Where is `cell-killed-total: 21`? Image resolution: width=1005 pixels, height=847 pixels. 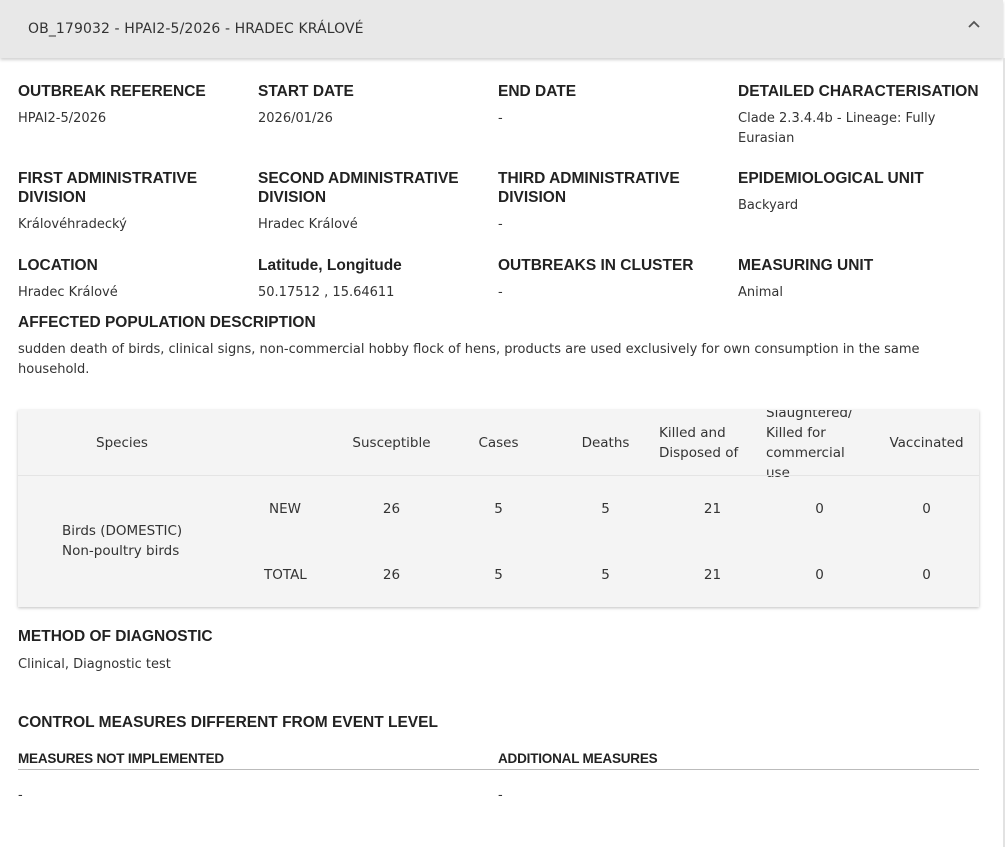 cell-killed-total: 21 is located at coordinates (712, 575).